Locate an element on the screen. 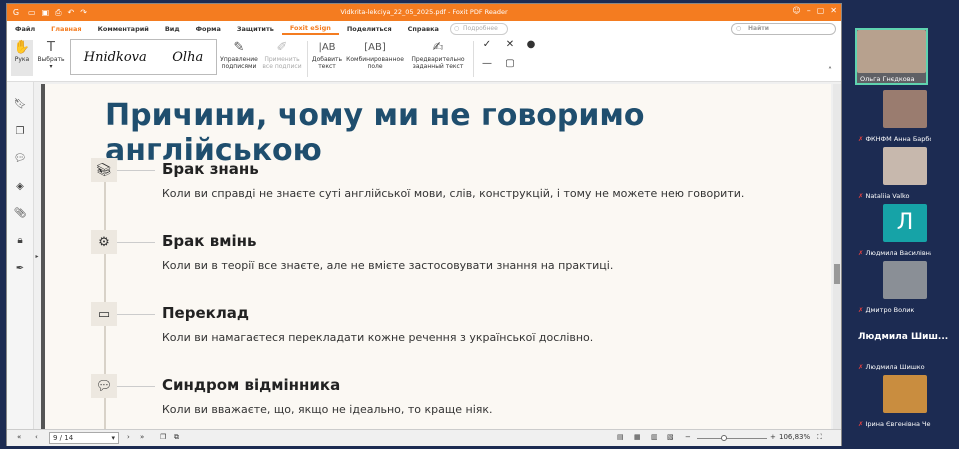  signature-panel-icon: ✒ is located at coordinates (20, 269).